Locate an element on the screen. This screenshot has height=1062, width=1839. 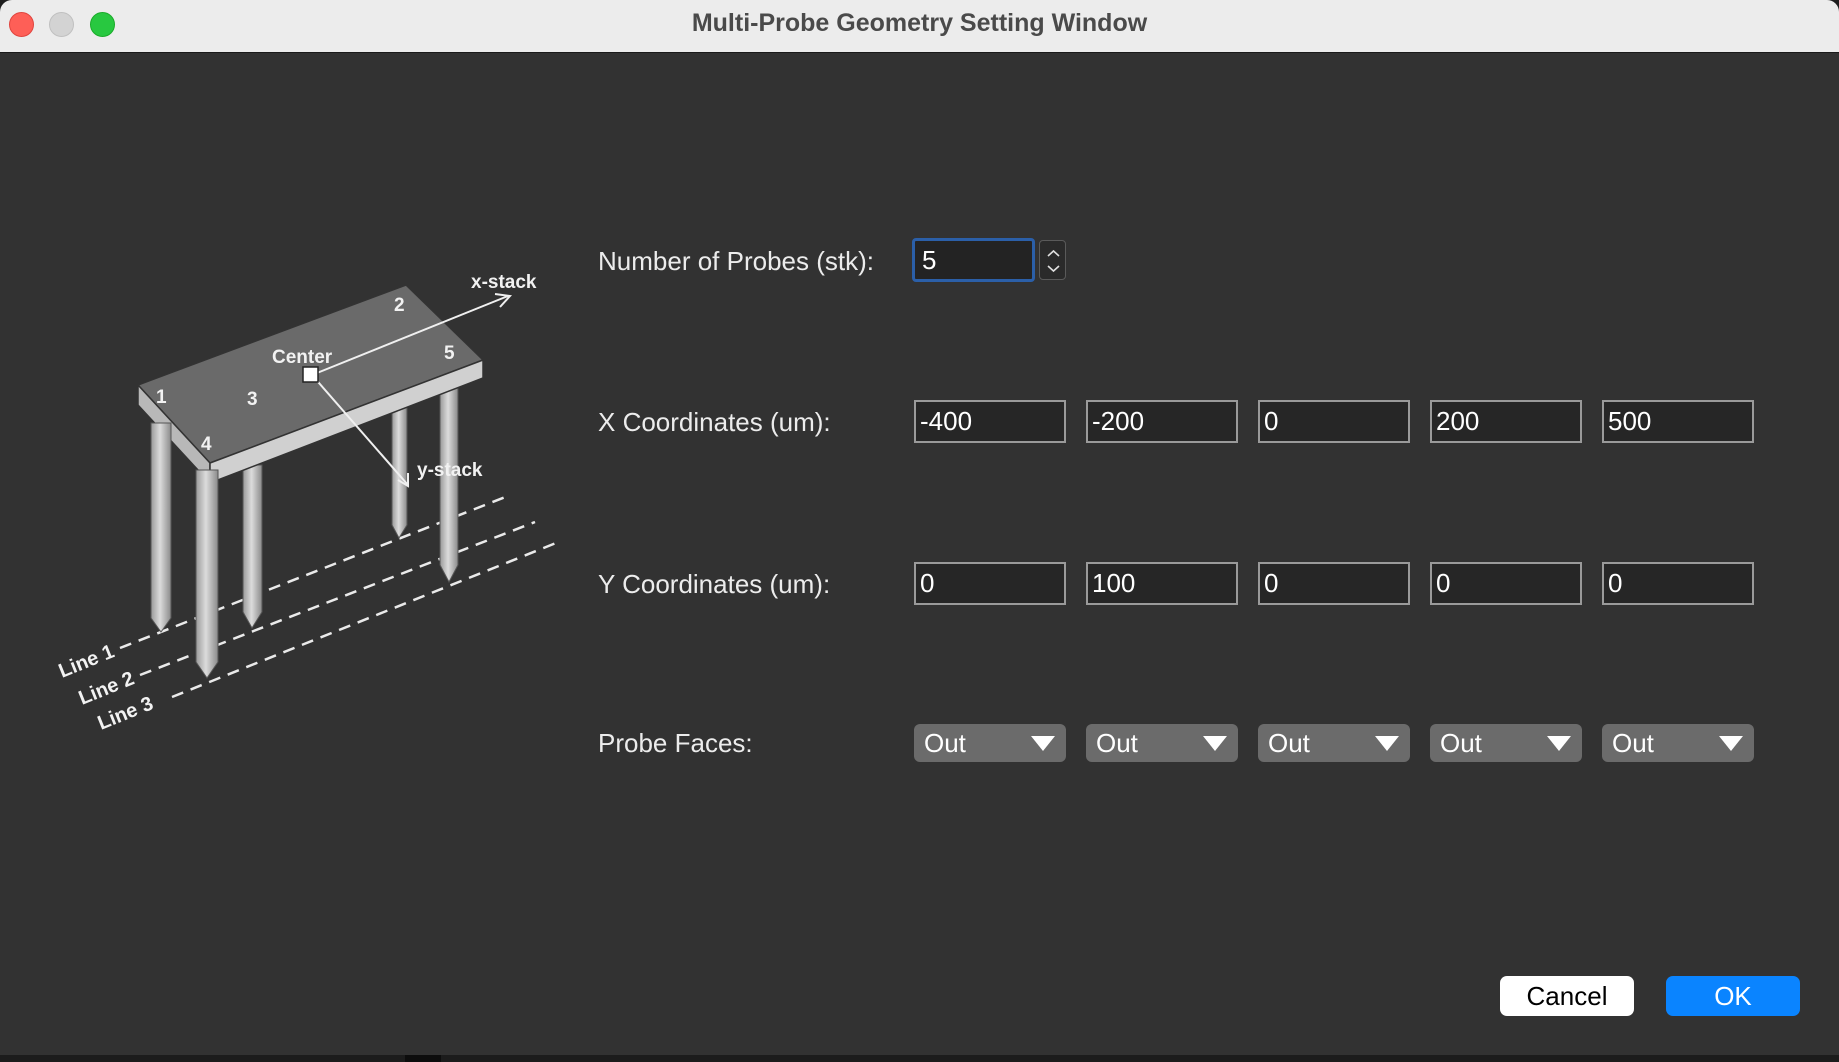
num-probes-stepper is located at coordinates (1052, 260).